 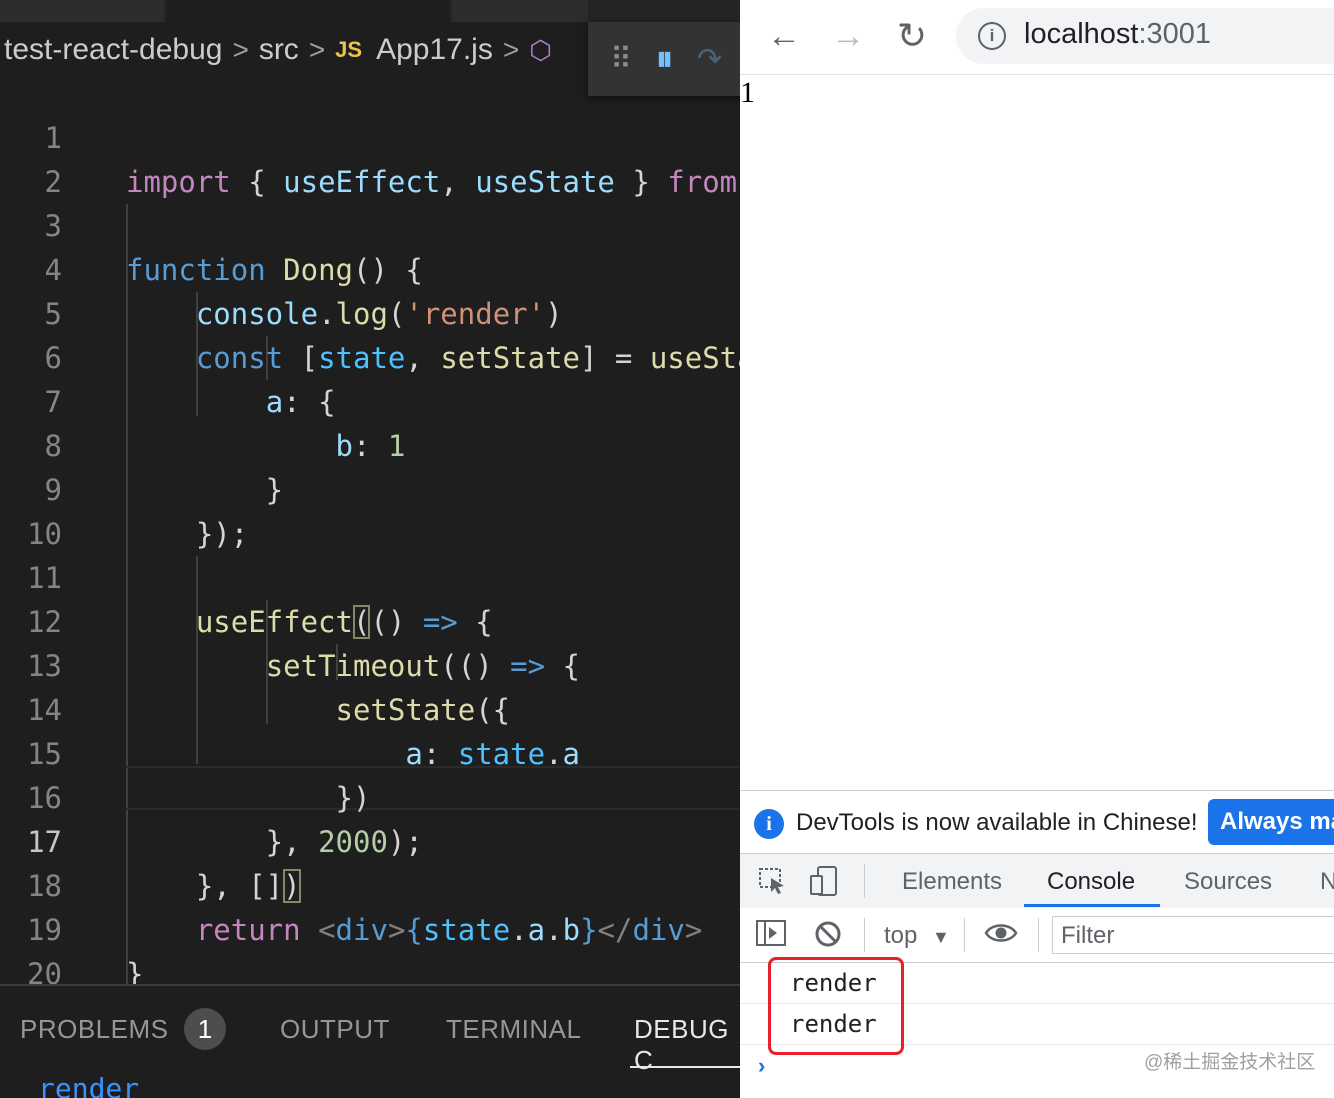 I want to click on url-text: localhost:3001, so click(x=1117, y=34).